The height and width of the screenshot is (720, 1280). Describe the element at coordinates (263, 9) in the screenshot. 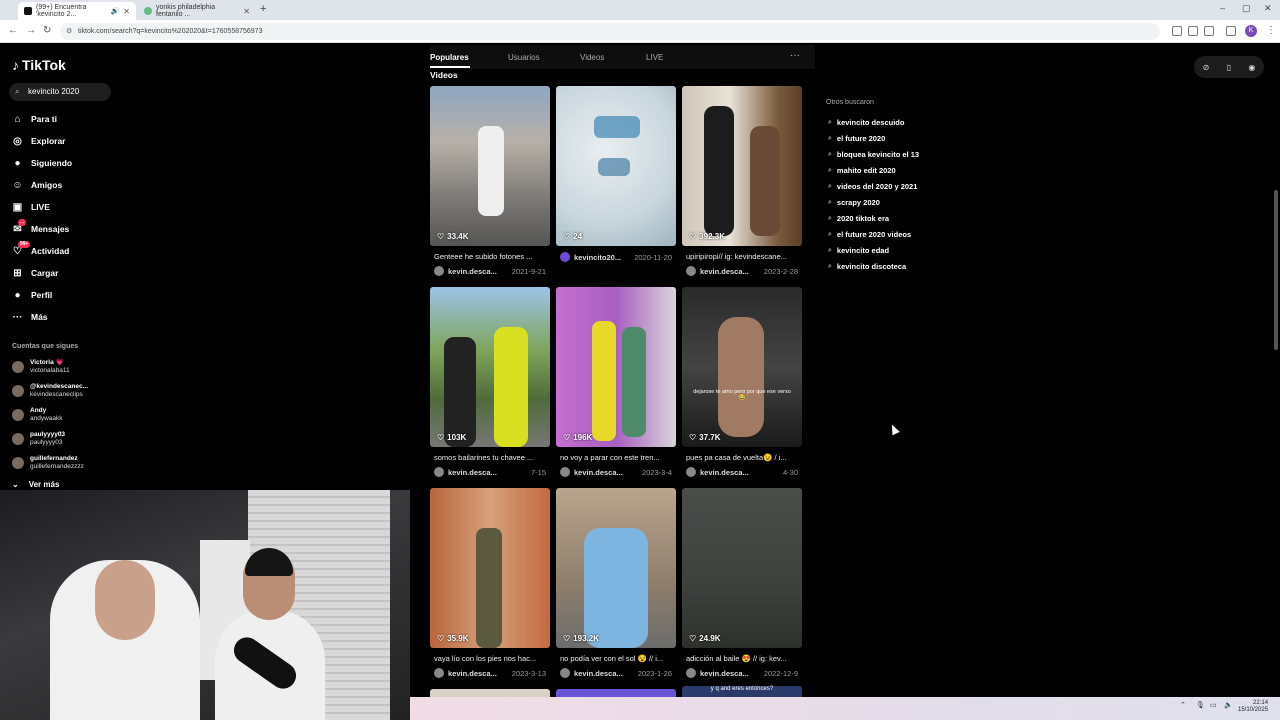

I see `new-tab-plus-icon: +` at that location.